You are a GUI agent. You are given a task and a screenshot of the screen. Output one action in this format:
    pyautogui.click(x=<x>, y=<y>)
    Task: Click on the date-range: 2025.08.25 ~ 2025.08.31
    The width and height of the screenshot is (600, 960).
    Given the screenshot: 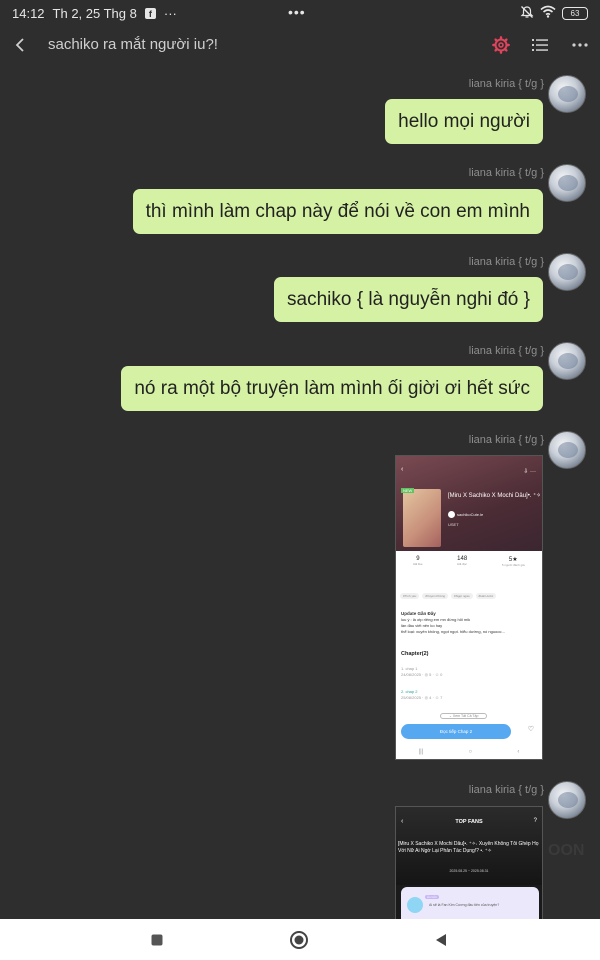 What is the action you would take?
    pyautogui.click(x=469, y=871)
    